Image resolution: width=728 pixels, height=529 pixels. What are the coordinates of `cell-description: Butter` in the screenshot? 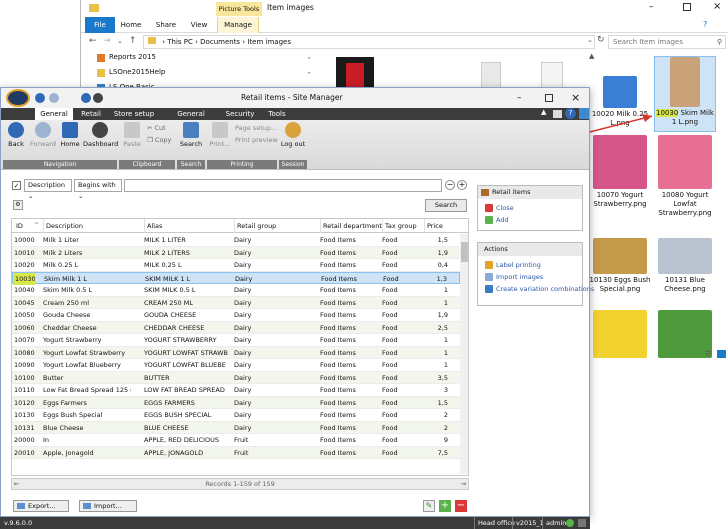 It's located at (53, 377).